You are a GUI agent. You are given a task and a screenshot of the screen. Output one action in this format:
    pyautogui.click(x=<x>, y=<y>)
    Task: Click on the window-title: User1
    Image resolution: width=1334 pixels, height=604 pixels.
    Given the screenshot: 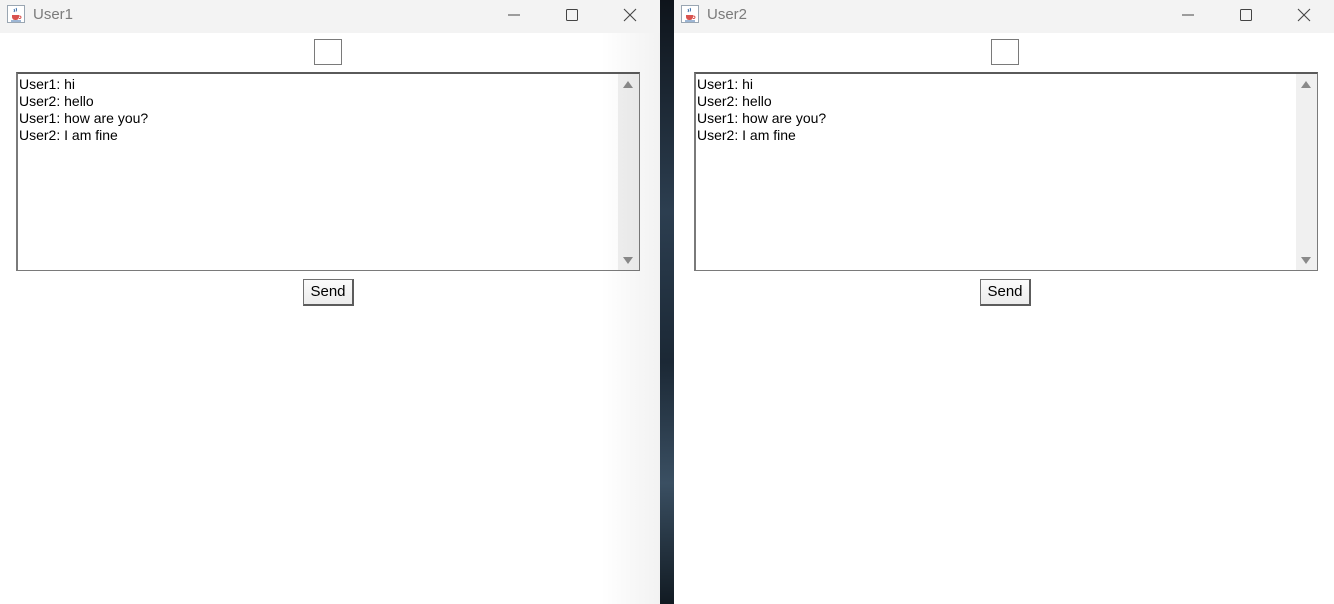 What is the action you would take?
    pyautogui.click(x=53, y=14)
    